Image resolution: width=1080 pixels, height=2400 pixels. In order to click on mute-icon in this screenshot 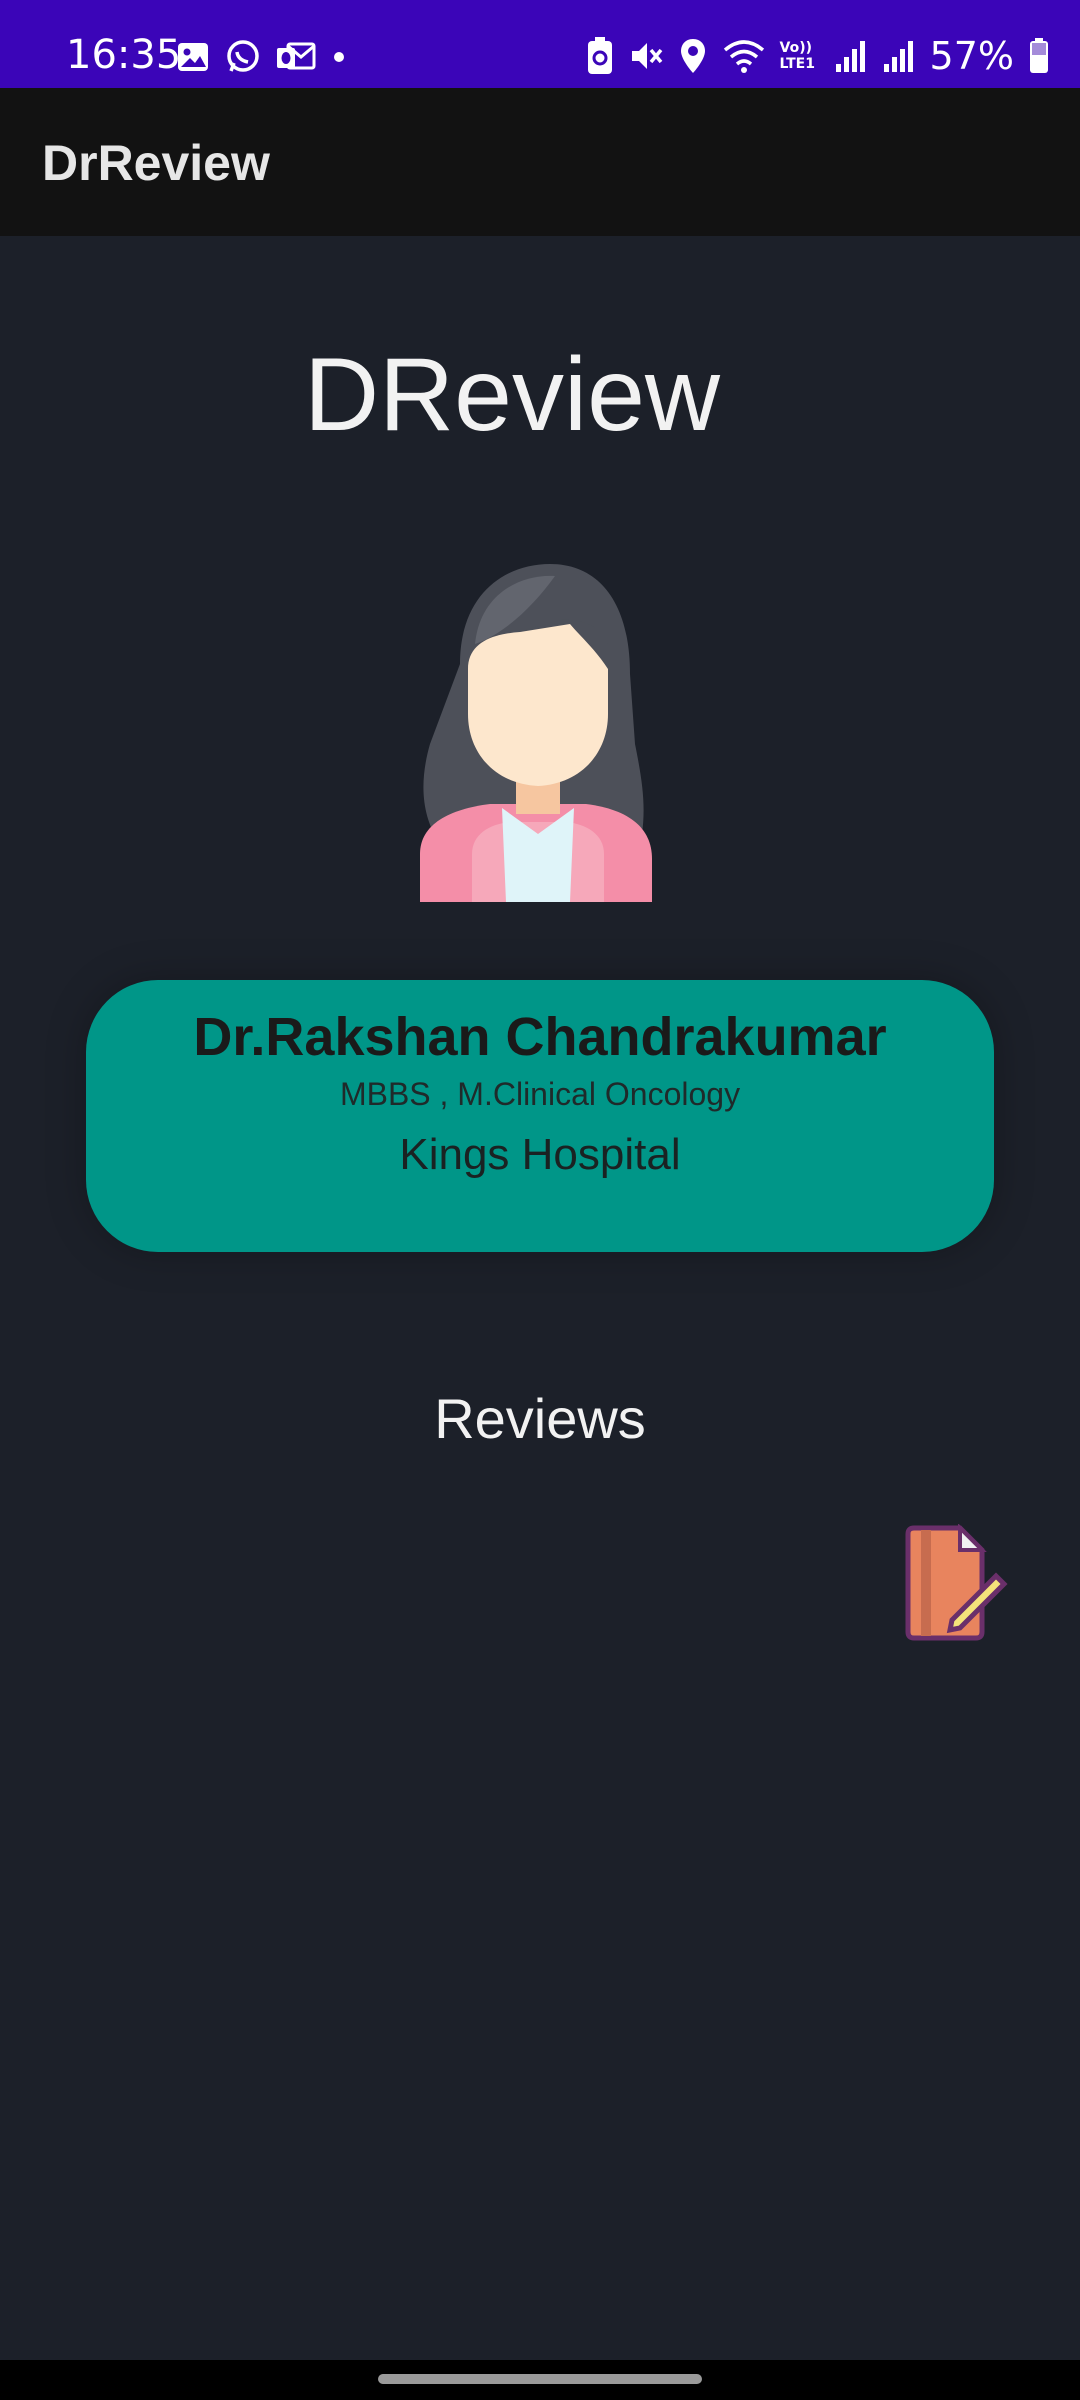, I will do `click(646, 56)`.